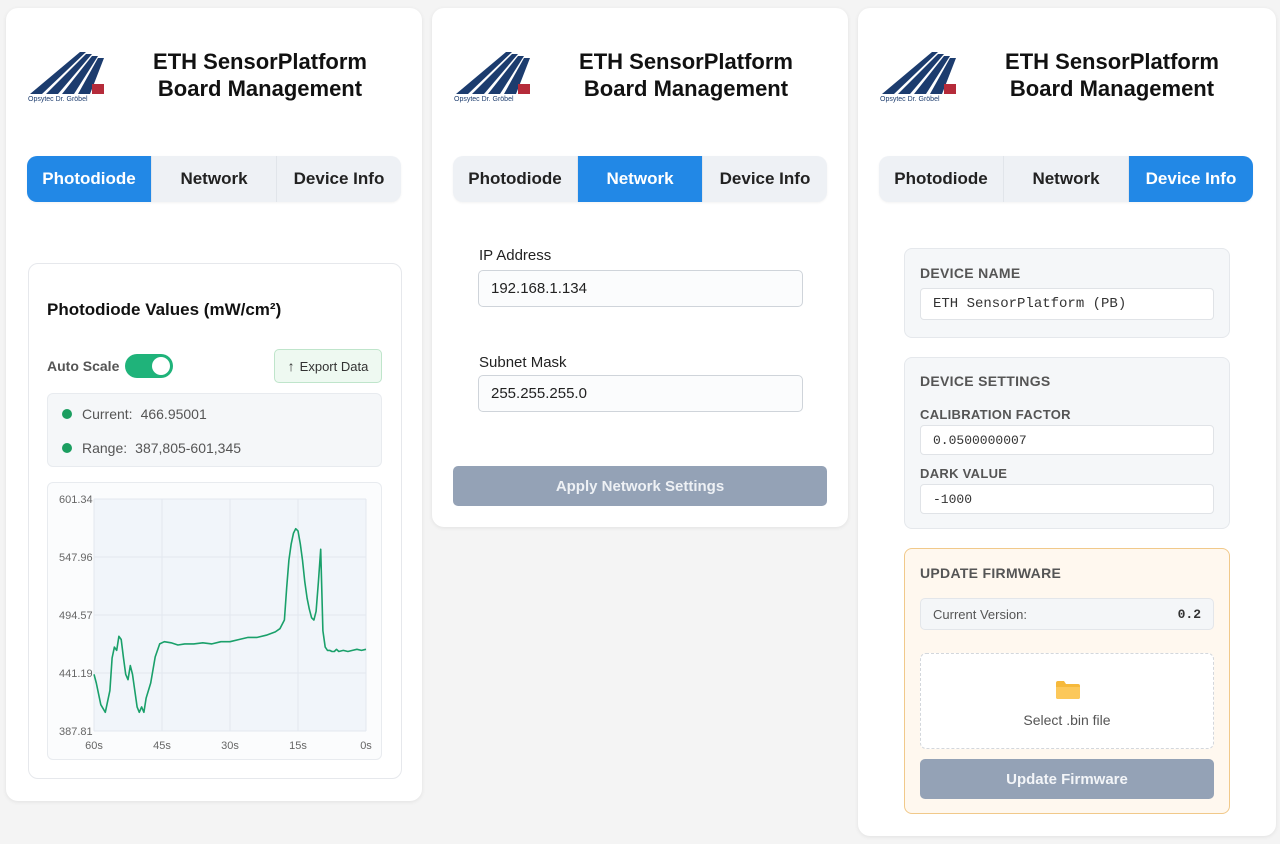  I want to click on ip-address-label: IP Address, so click(515, 255).